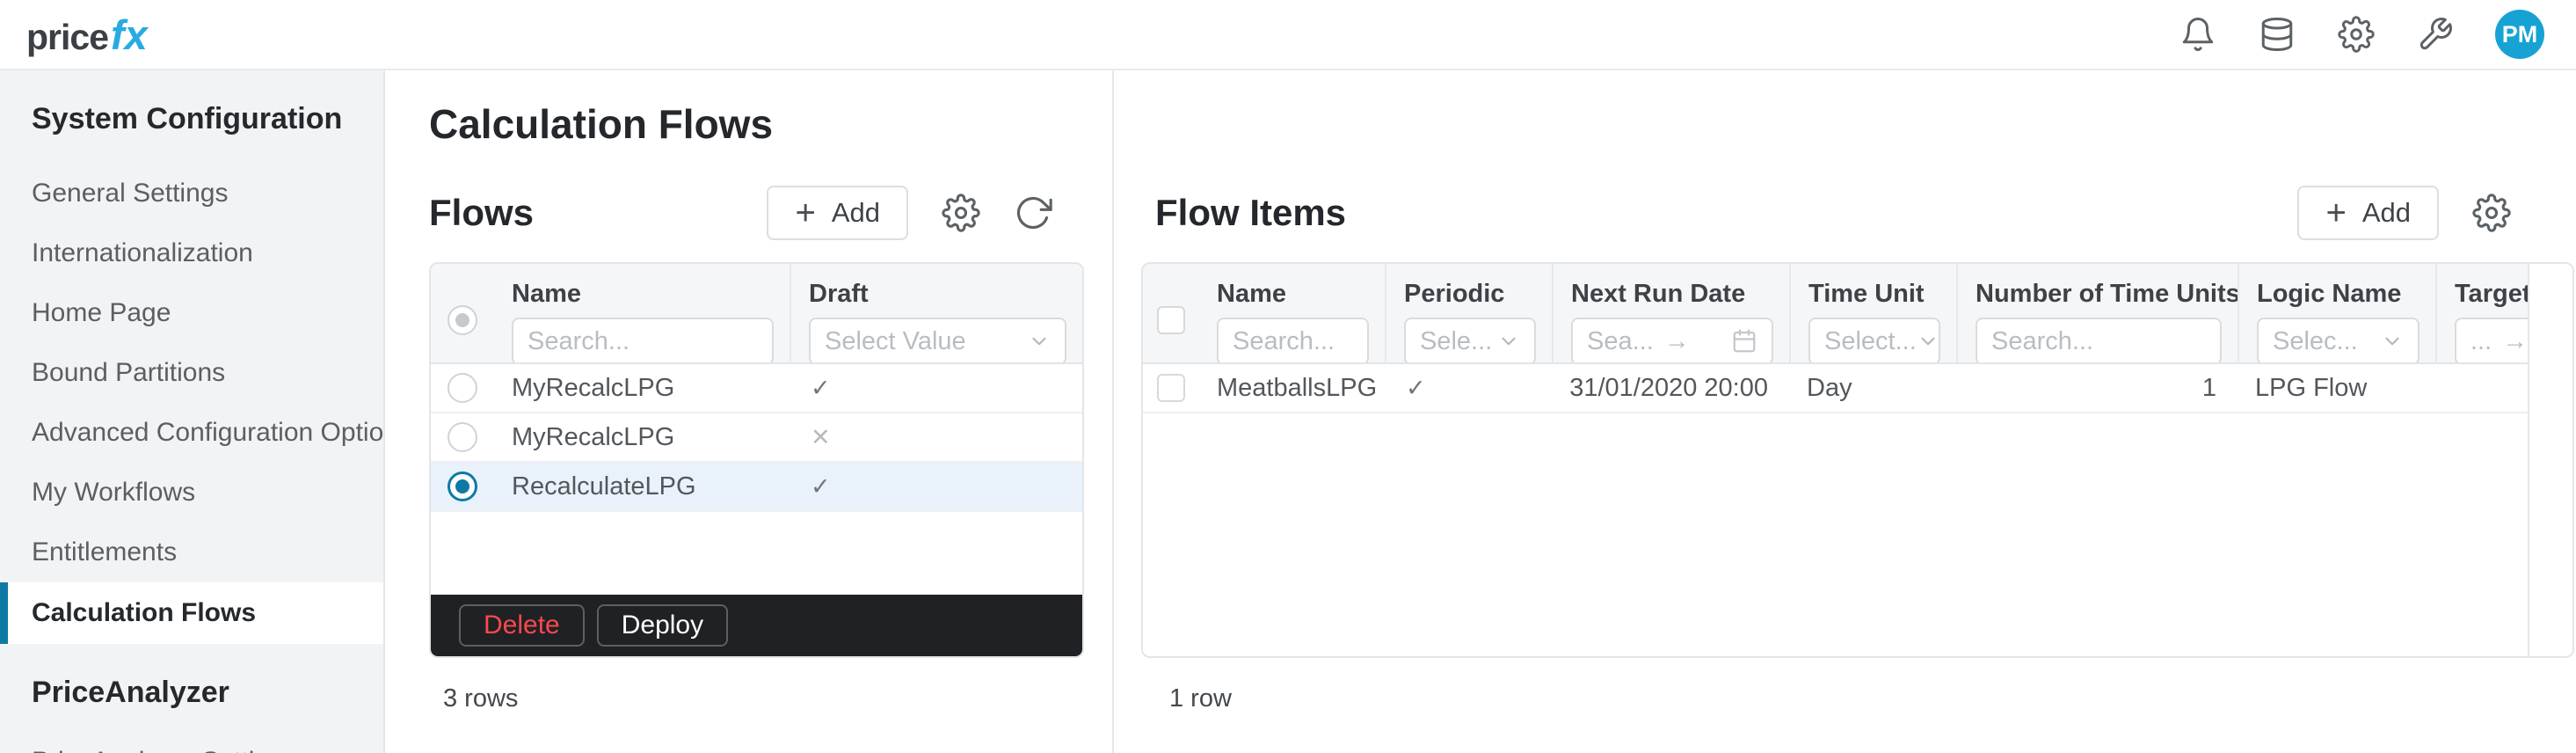  Describe the element at coordinates (2277, 34) in the screenshot. I see `data-manager-database-icon` at that location.